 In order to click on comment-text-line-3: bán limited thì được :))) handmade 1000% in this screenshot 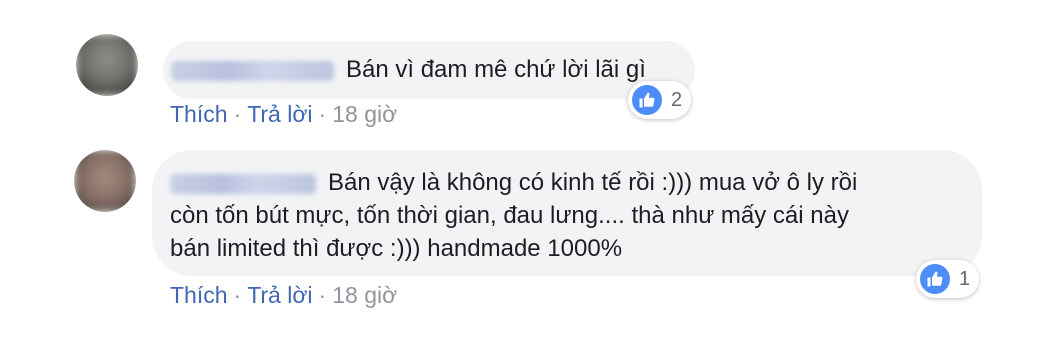, I will do `click(396, 248)`.